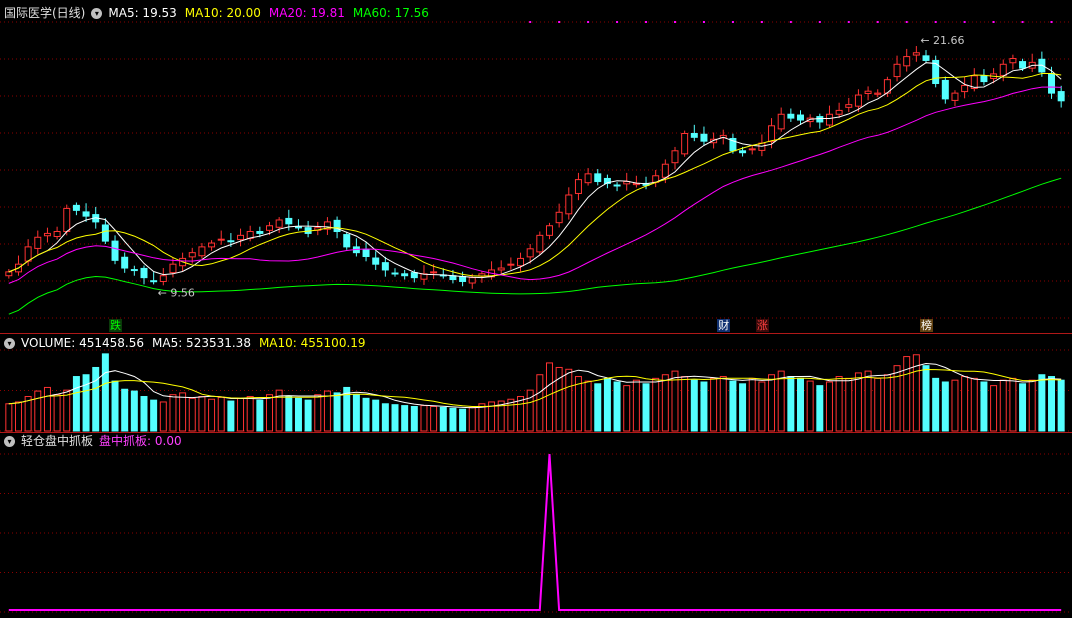 This screenshot has width=1072, height=618. I want to click on stock-title: 国际医学(日线), so click(45, 13).